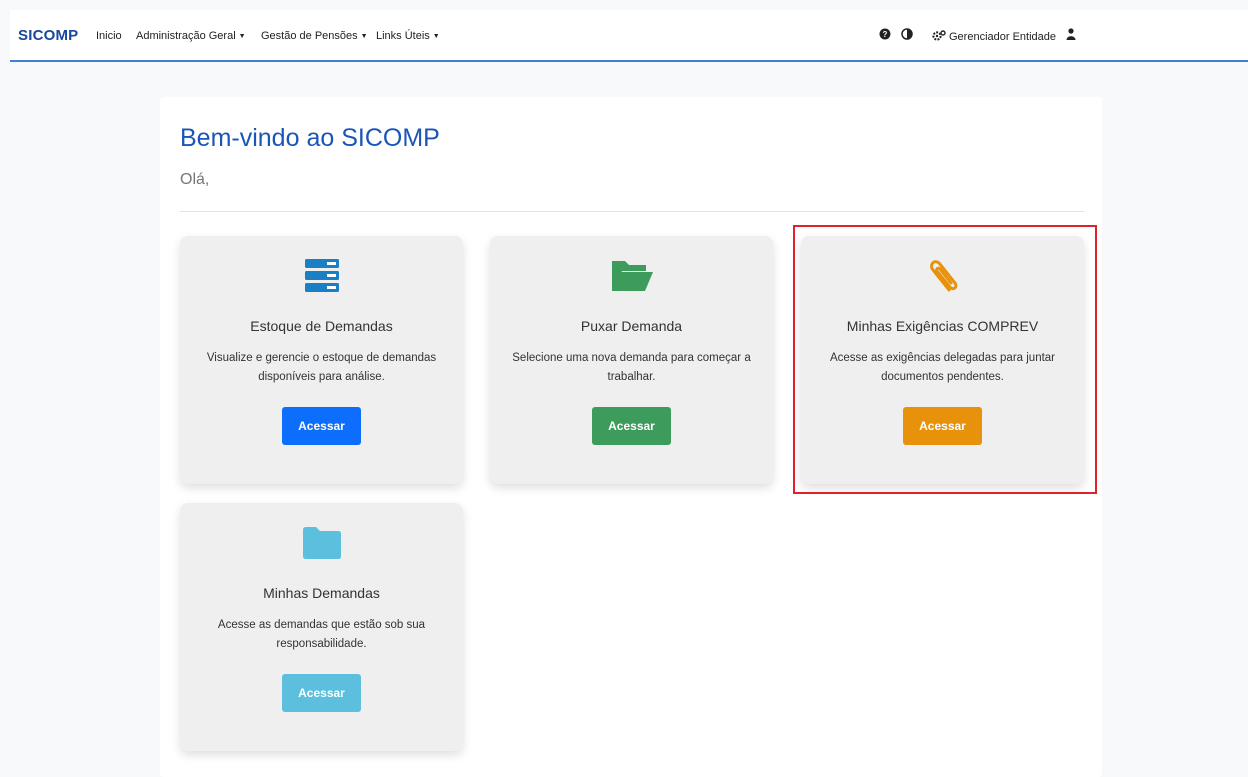 This screenshot has height=777, width=1248. I want to click on card-title: Minhas Exigências COMPREV, so click(942, 326).